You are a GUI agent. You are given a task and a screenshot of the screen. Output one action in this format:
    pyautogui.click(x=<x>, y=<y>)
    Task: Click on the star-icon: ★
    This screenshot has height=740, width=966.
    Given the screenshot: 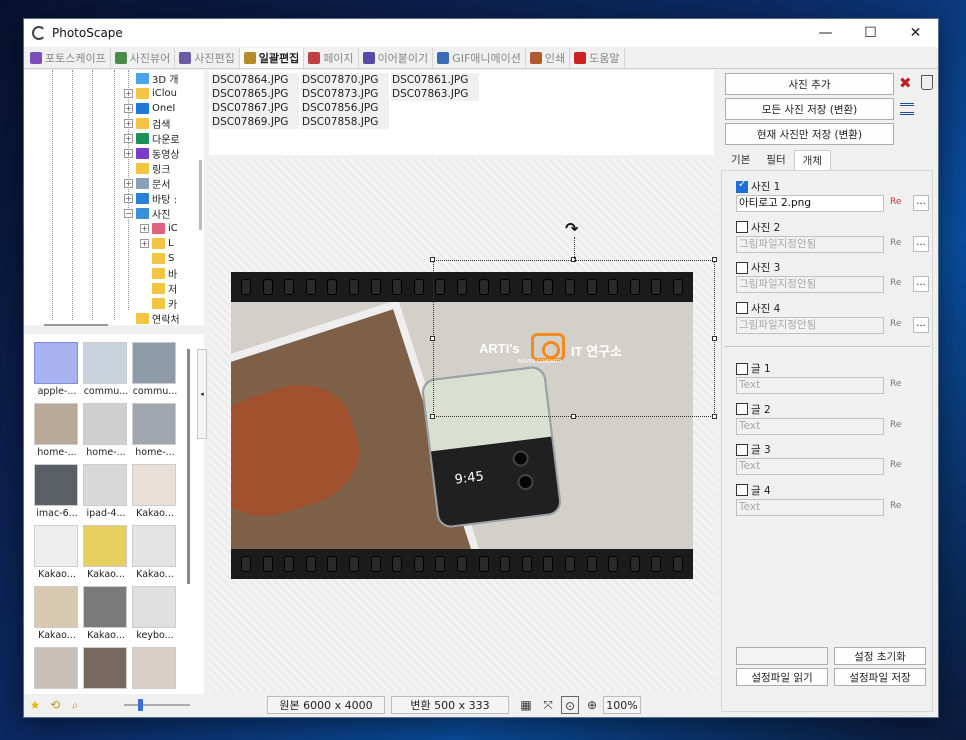 What is the action you would take?
    pyautogui.click(x=35, y=705)
    